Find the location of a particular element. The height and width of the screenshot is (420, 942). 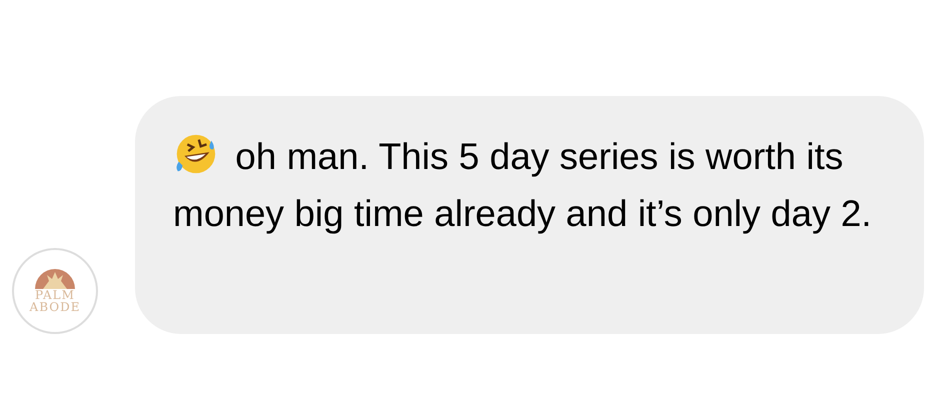

sun-icon is located at coordinates (55, 279).